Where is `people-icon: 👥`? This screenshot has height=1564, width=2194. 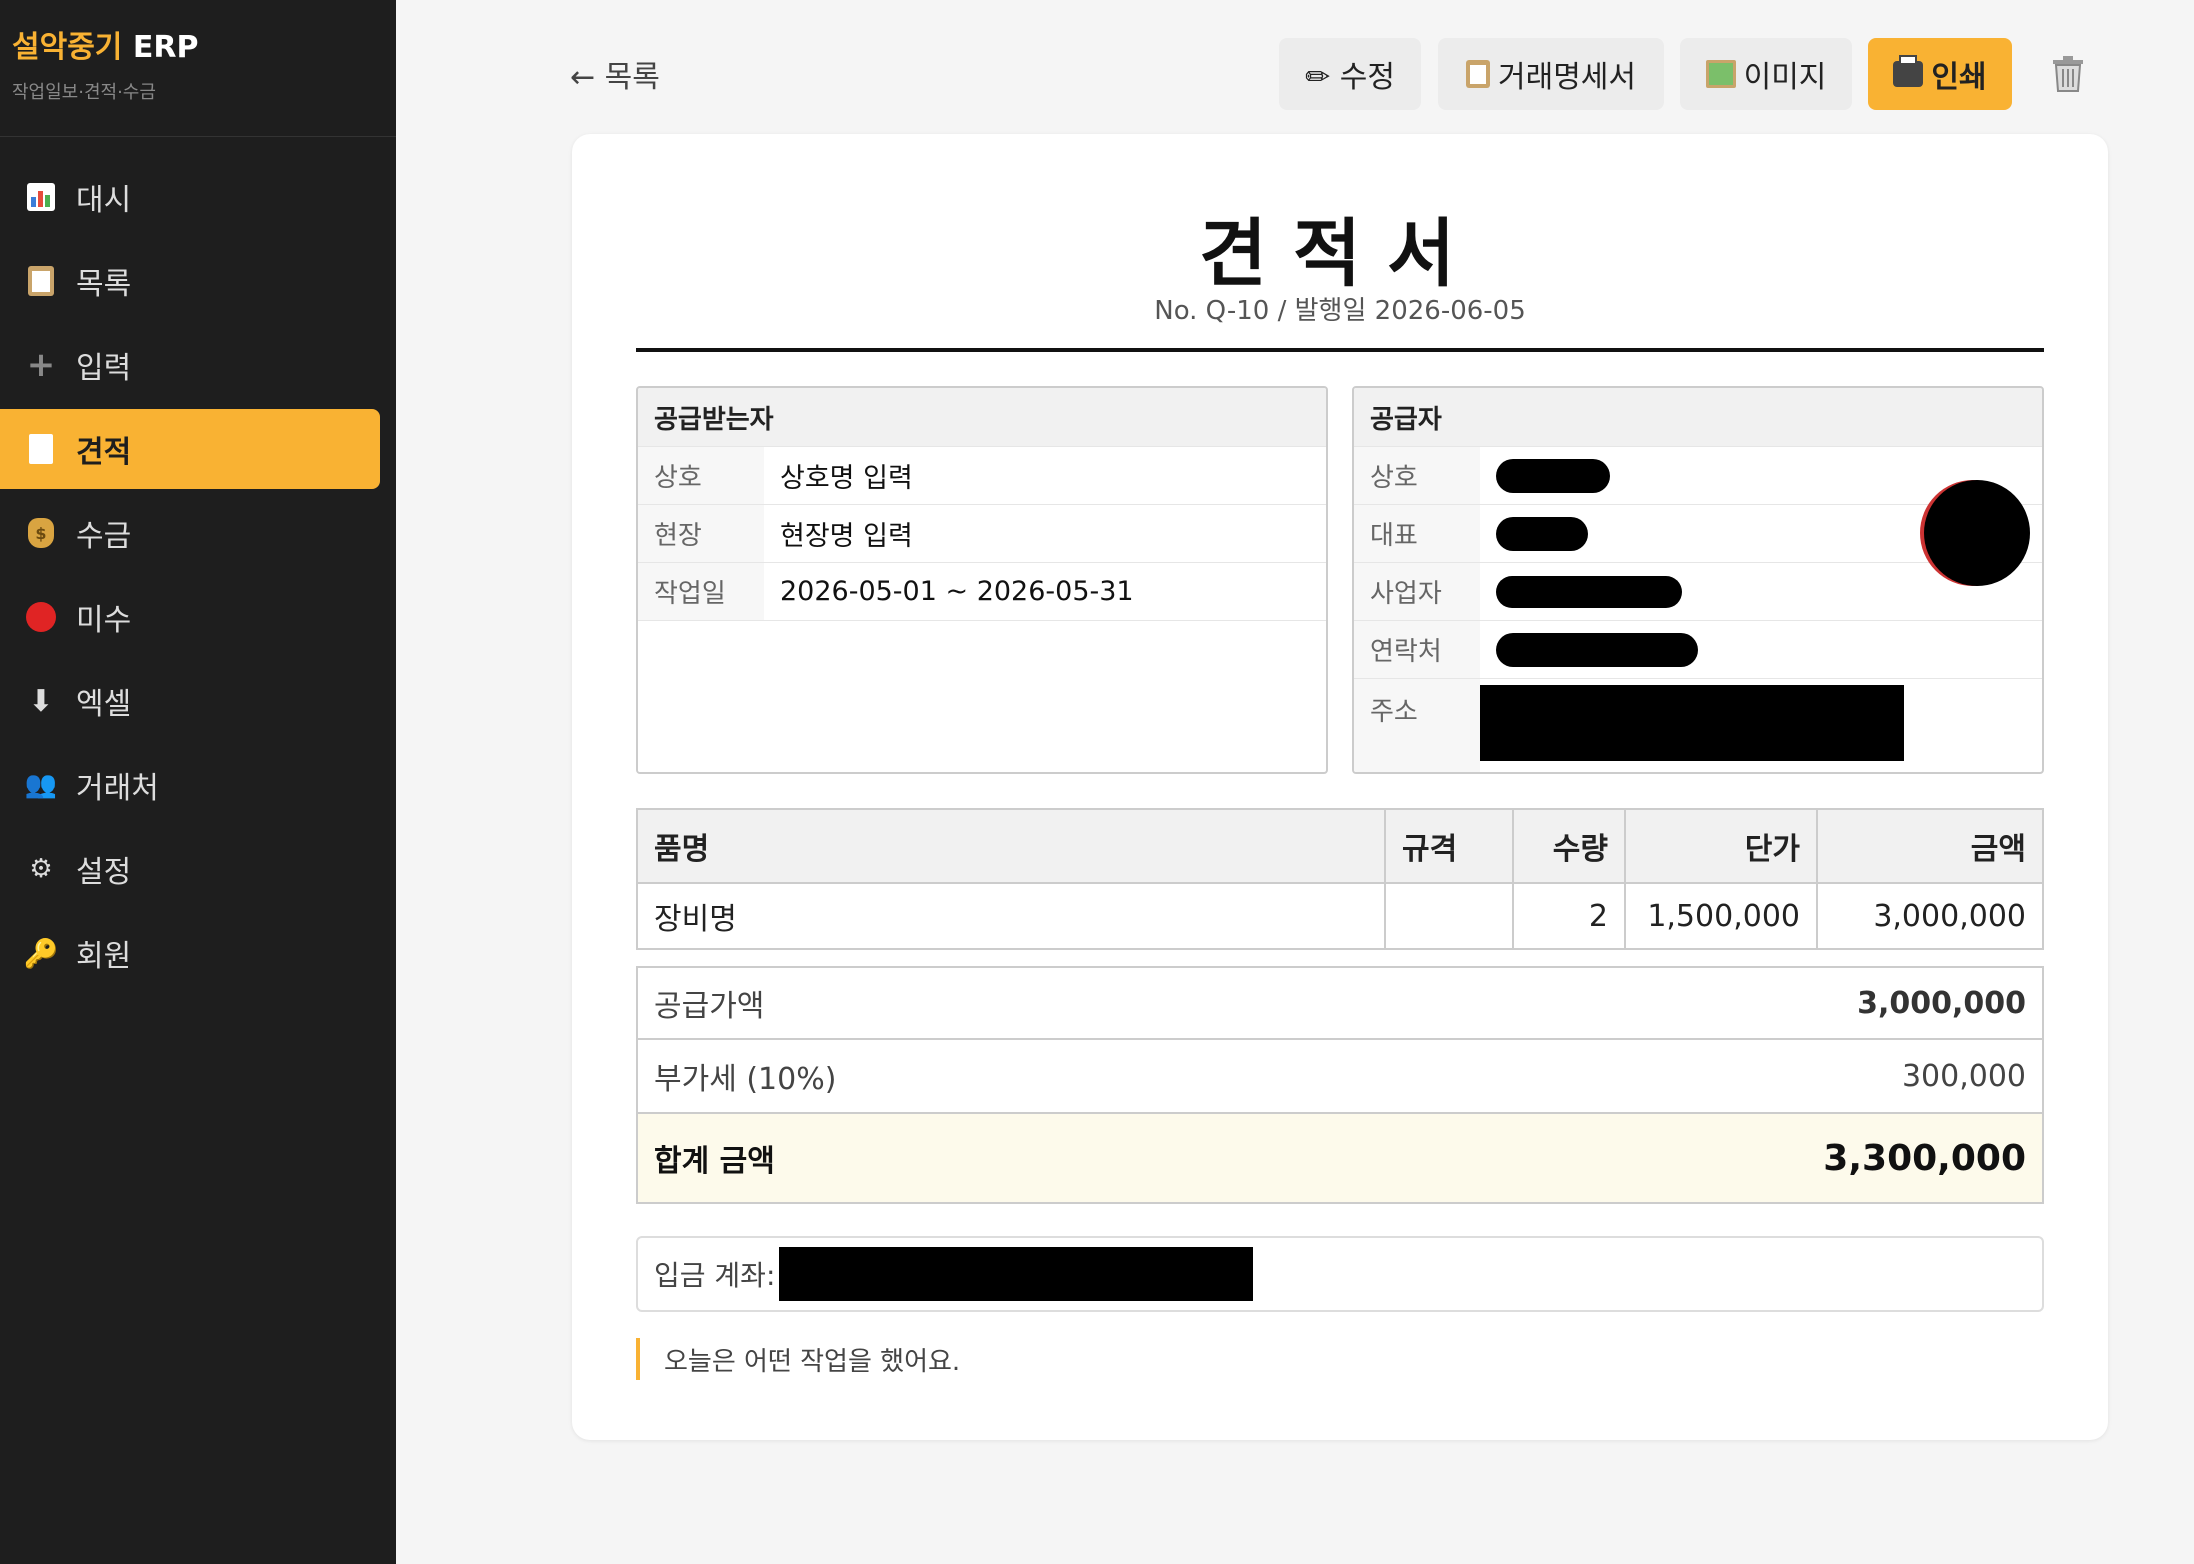
people-icon: 👥 is located at coordinates (41, 785).